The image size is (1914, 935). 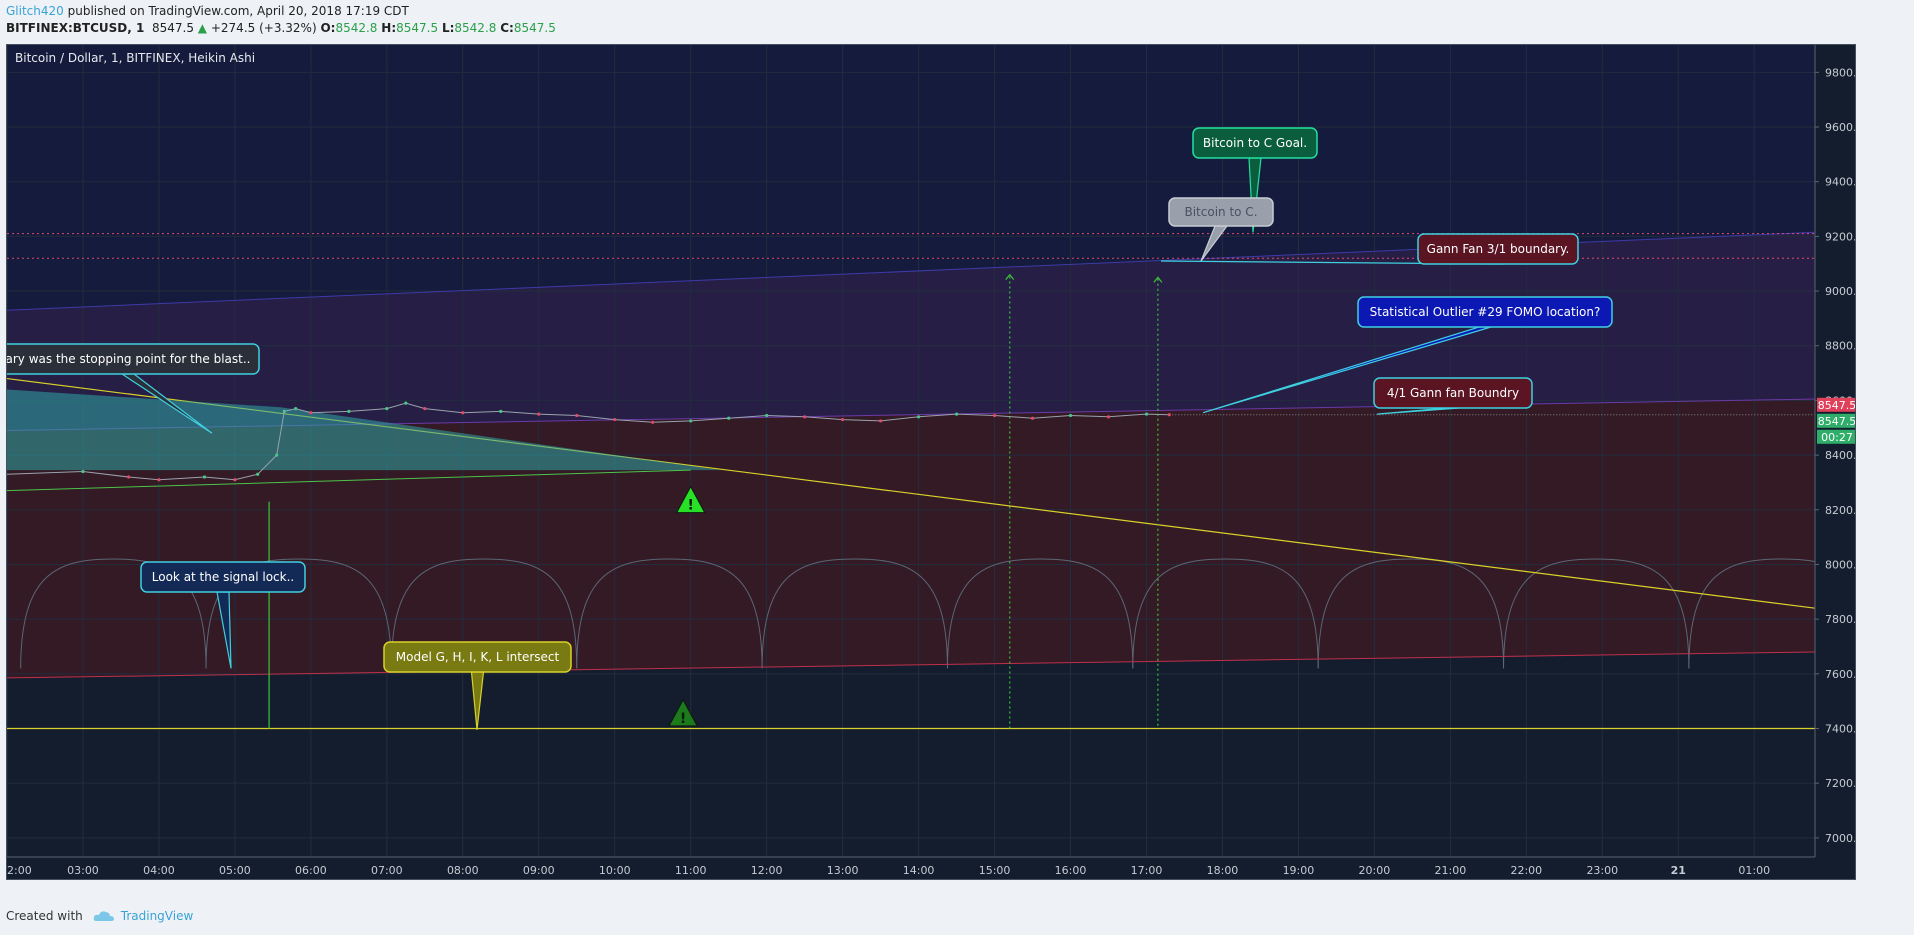 I want to click on x-tick-label: 06:00, so click(x=311, y=870).